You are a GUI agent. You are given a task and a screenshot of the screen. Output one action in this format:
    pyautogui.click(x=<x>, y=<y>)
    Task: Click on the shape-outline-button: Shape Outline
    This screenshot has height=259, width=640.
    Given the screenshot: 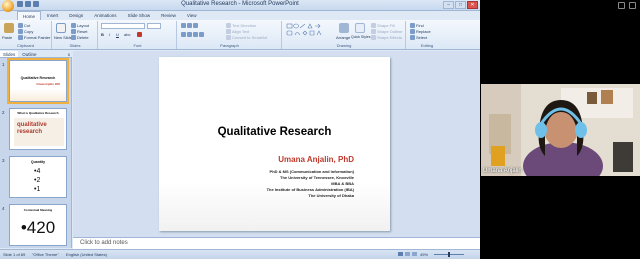 What is the action you would take?
    pyautogui.click(x=386, y=31)
    